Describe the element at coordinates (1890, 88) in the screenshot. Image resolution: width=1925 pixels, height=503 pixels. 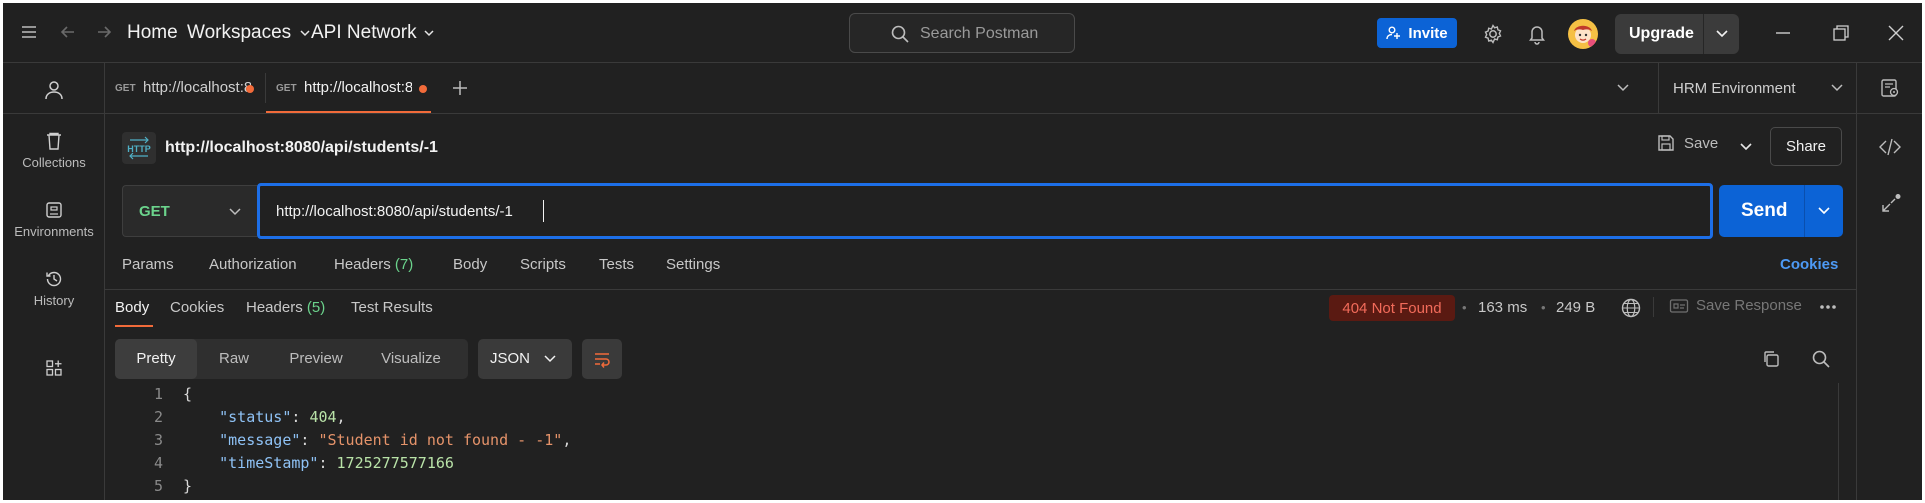
I see `environment-quick-look-icon` at that location.